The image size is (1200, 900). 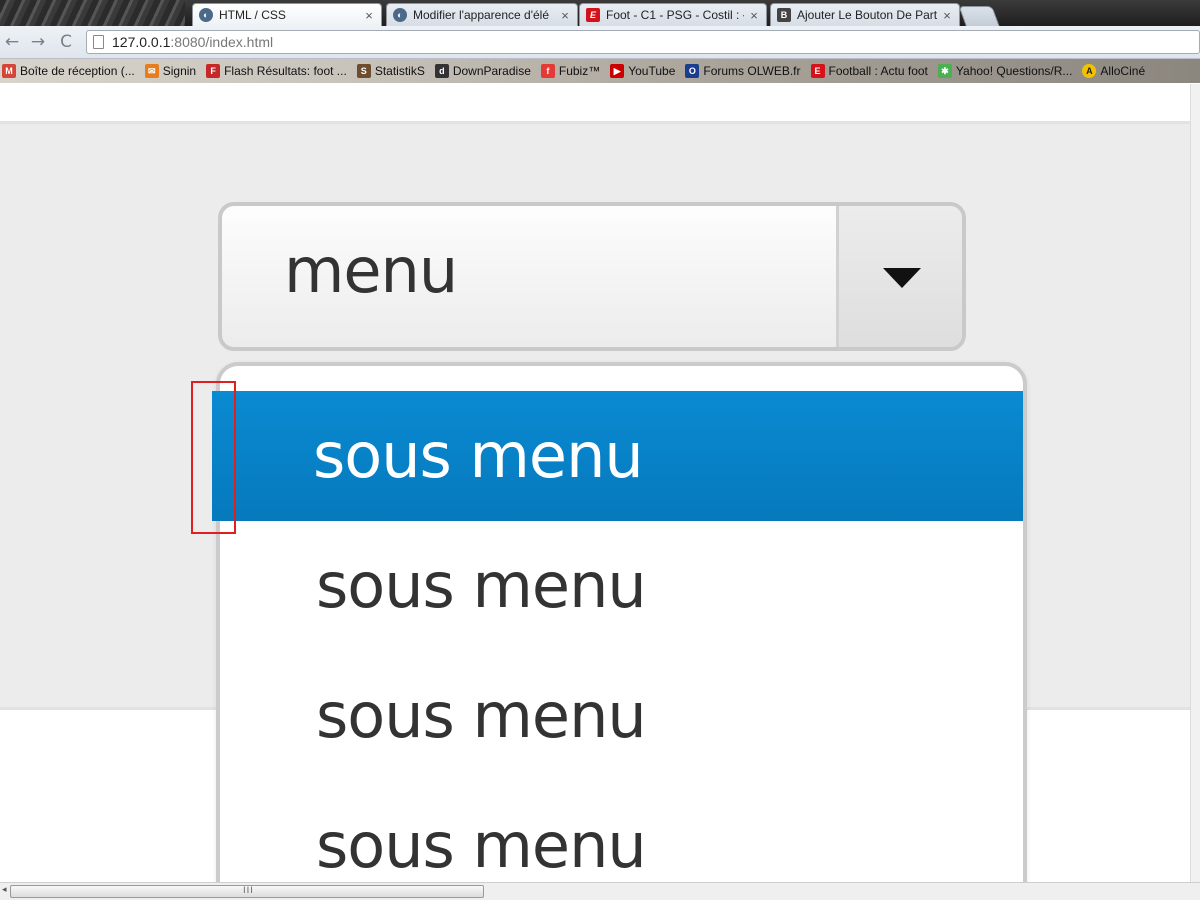 I want to click on bookmark-label: StatistikS, so click(x=399, y=71).